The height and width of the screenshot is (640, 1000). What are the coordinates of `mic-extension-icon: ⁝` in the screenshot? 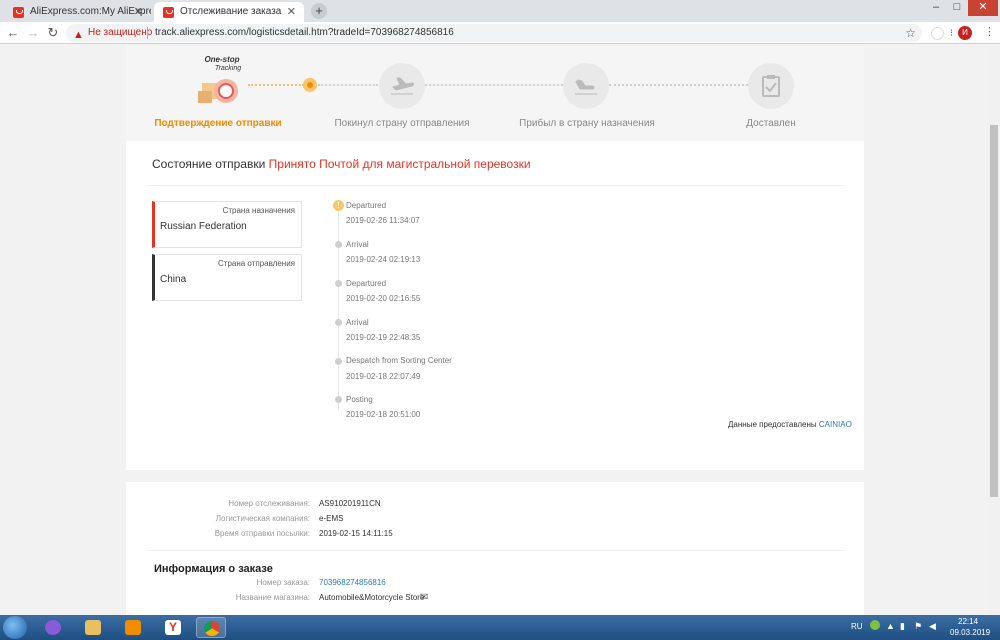 It's located at (951, 33).